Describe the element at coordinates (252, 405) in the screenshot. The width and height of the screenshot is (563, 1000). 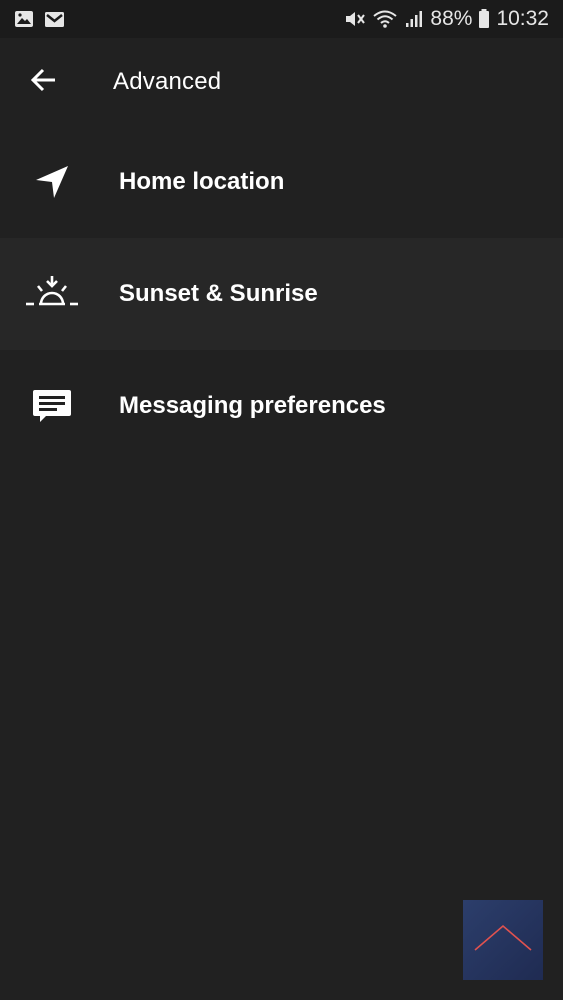
I see `menu-item-label: Messaging preferences` at that location.